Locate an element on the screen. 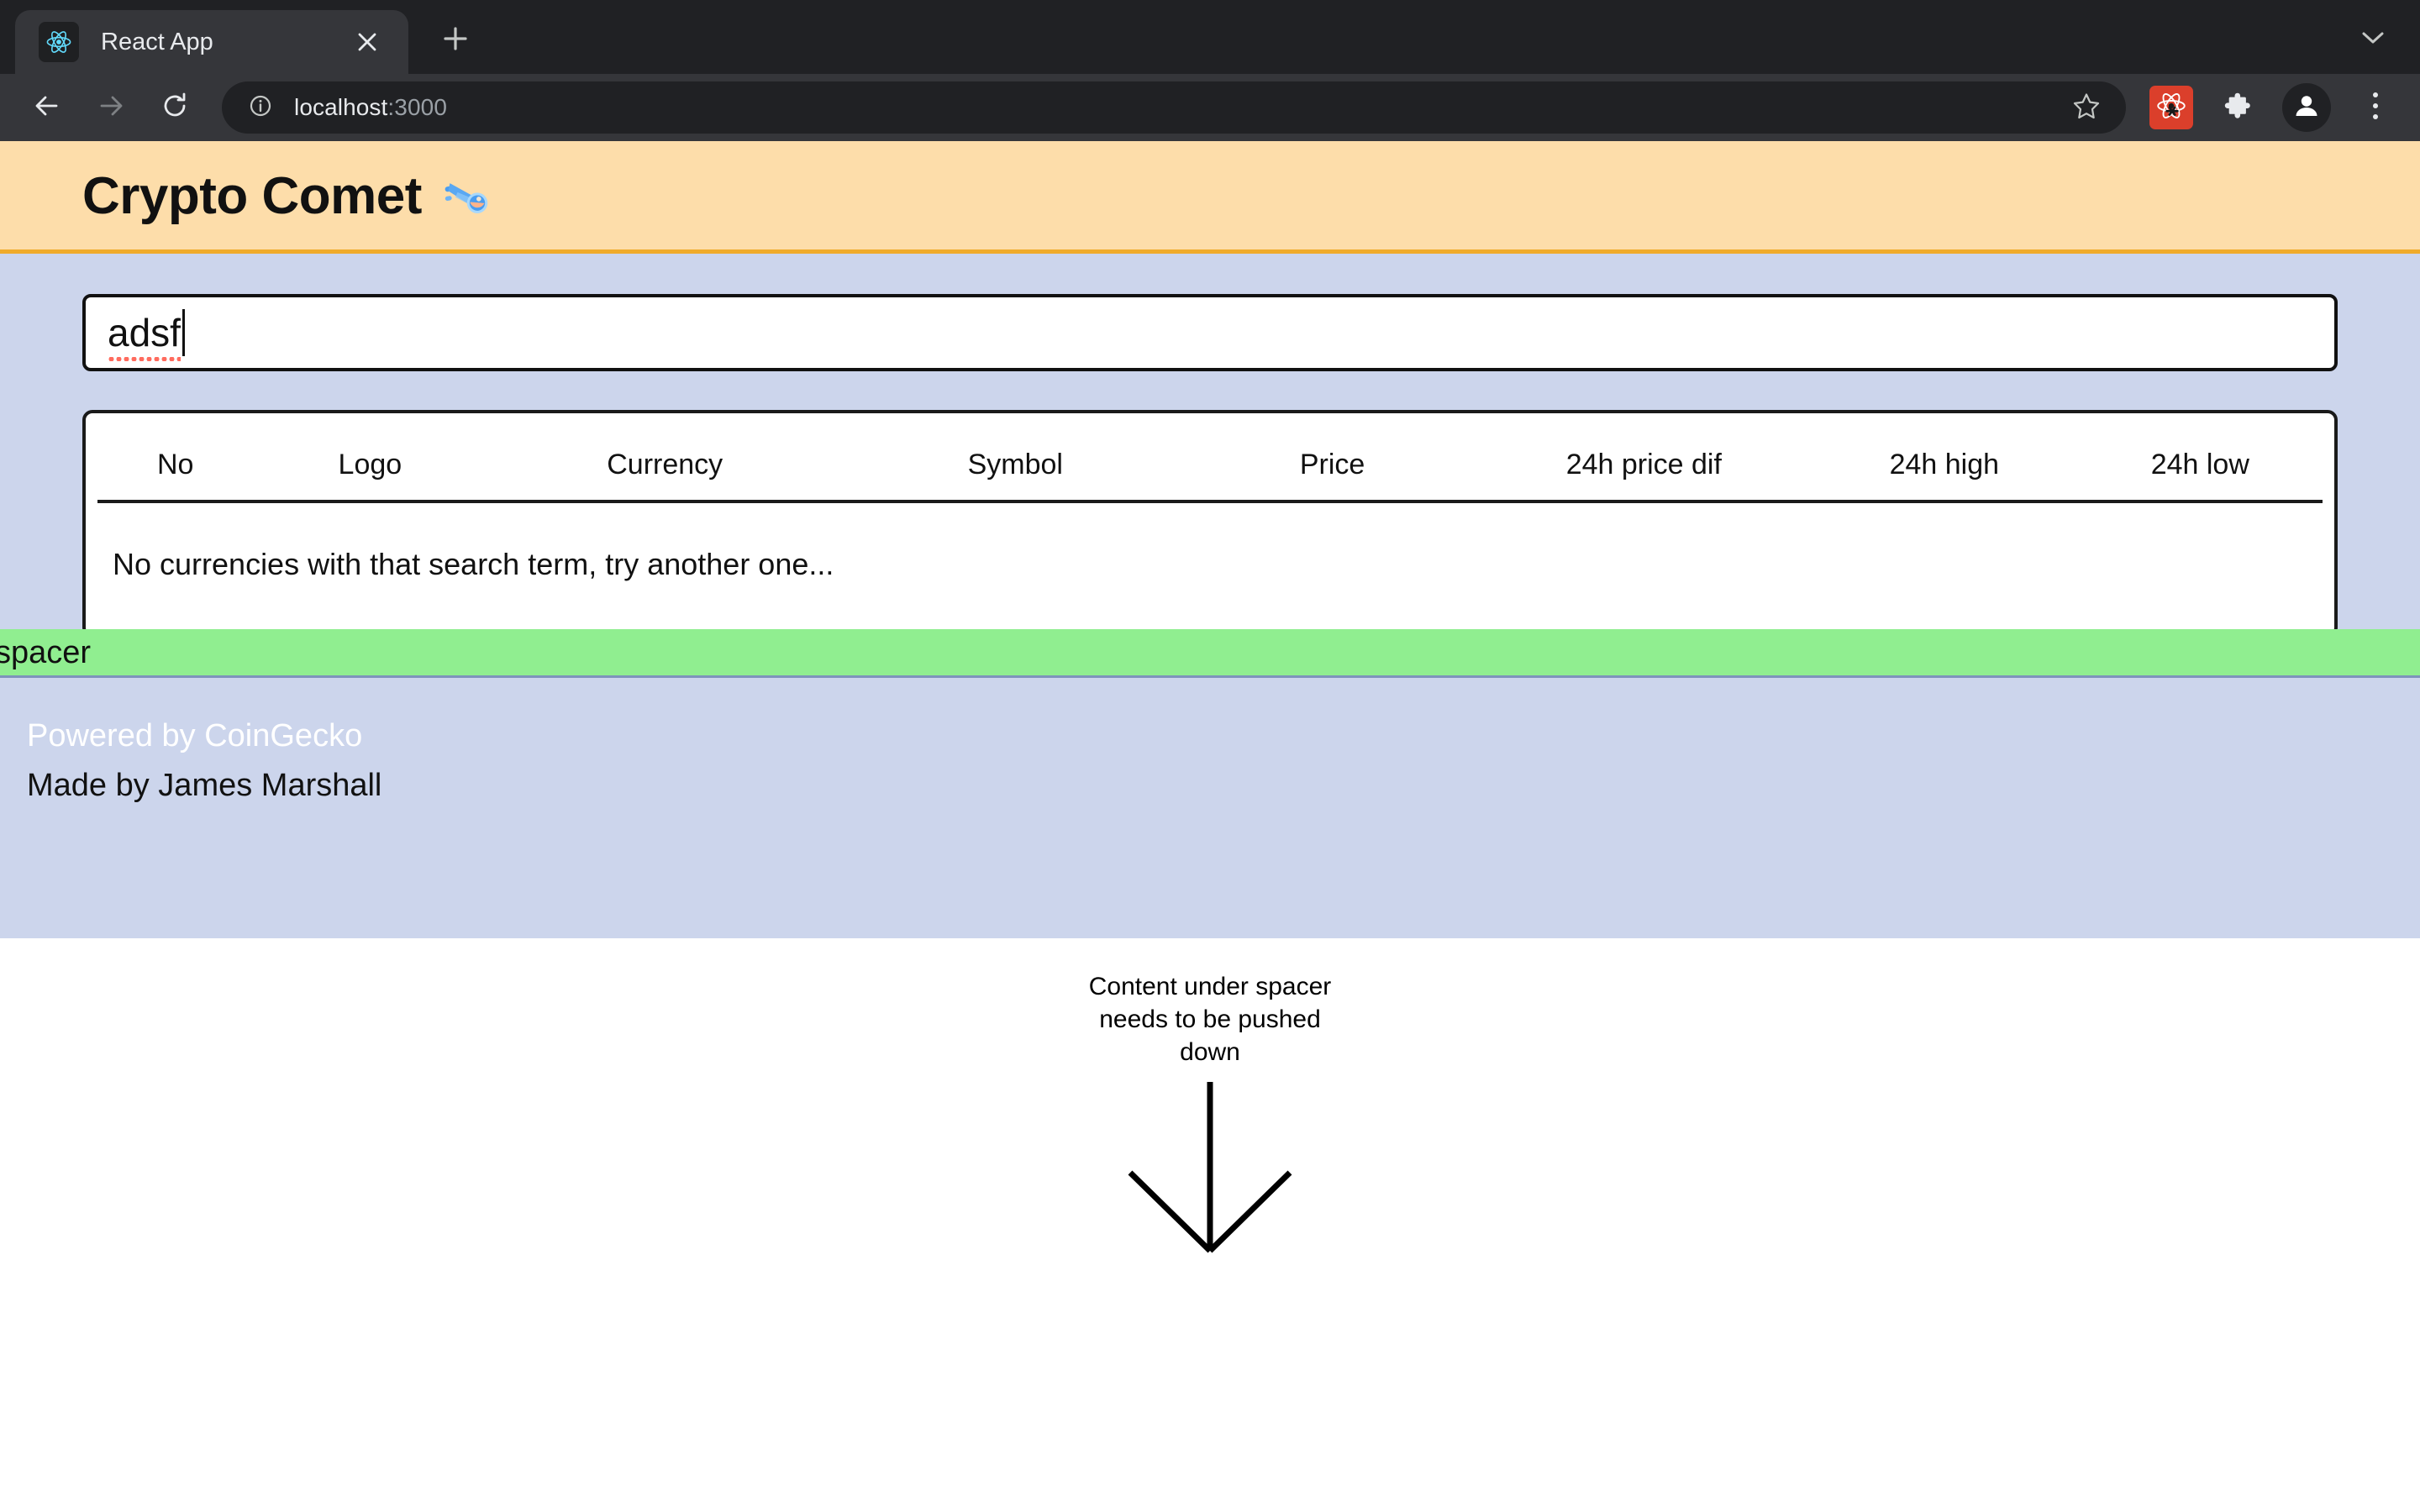 Image resolution: width=2420 pixels, height=1512 pixels. made-by-text: Made by James Marshall is located at coordinates (204, 785).